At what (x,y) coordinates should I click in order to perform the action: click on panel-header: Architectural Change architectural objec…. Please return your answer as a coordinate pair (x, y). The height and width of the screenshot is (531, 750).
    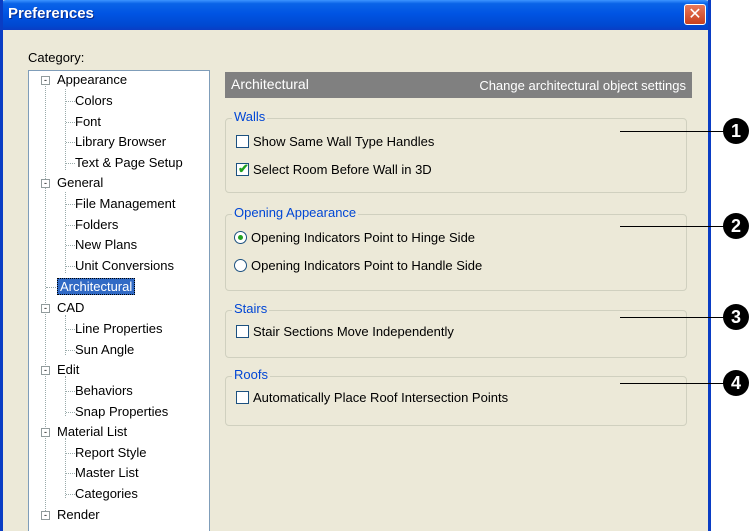
    Looking at the image, I should click on (458, 85).